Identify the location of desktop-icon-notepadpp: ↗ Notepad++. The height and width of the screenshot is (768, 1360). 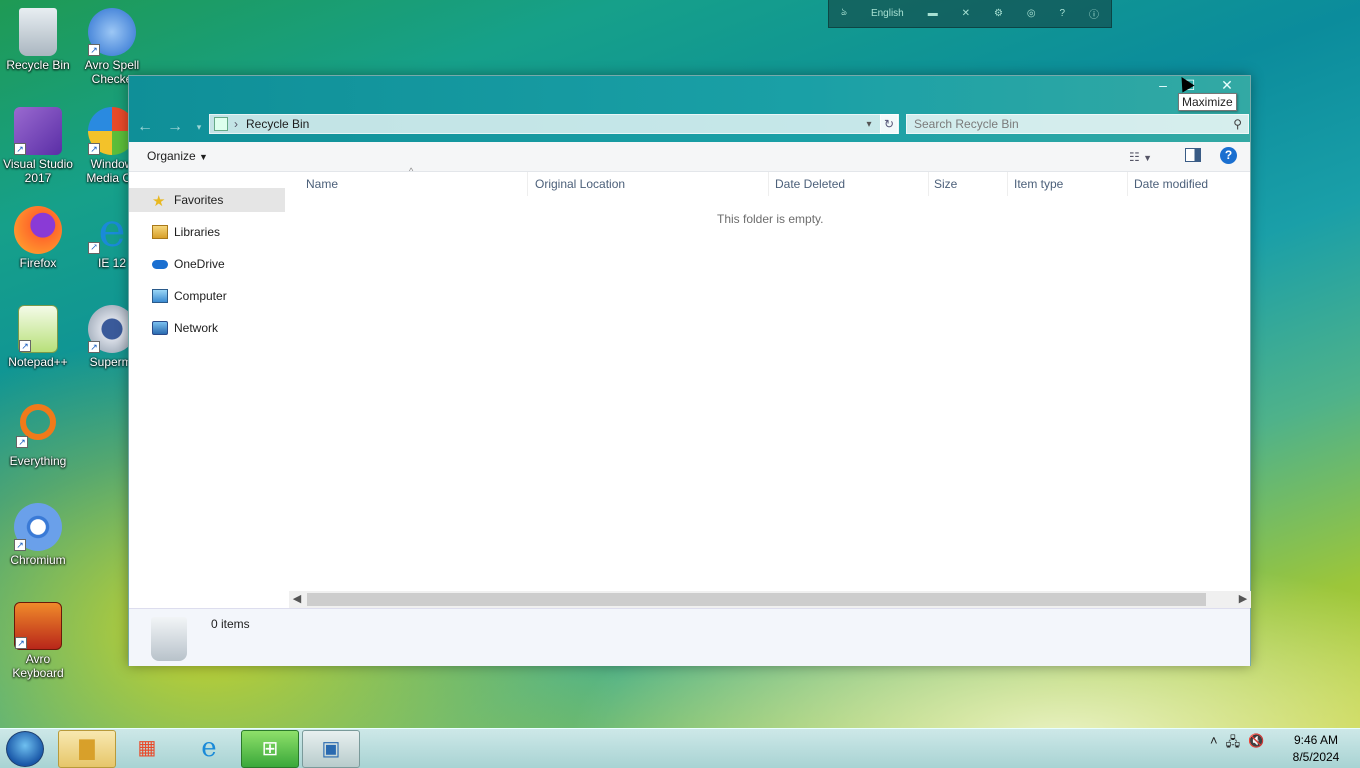
(38, 337).